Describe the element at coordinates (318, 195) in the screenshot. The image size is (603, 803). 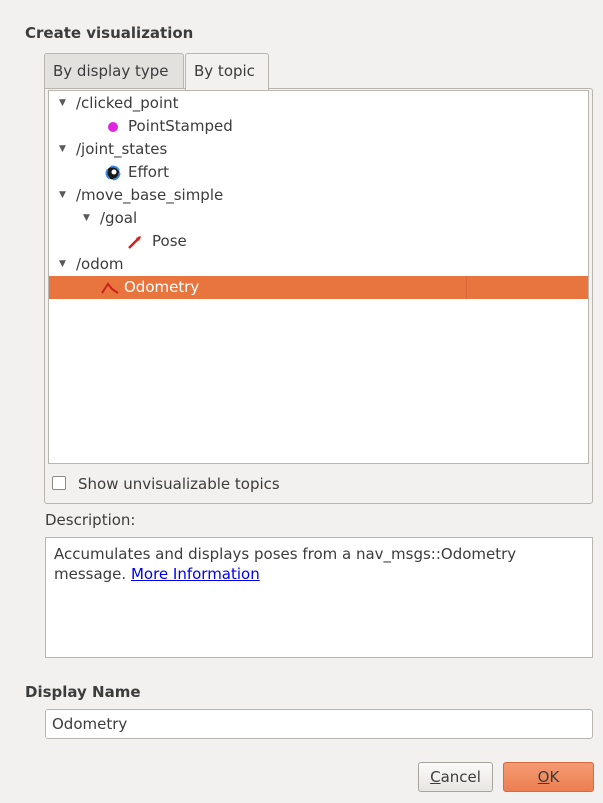
I see `tree-row-move-base-simple: ▼ /move_base_simple` at that location.